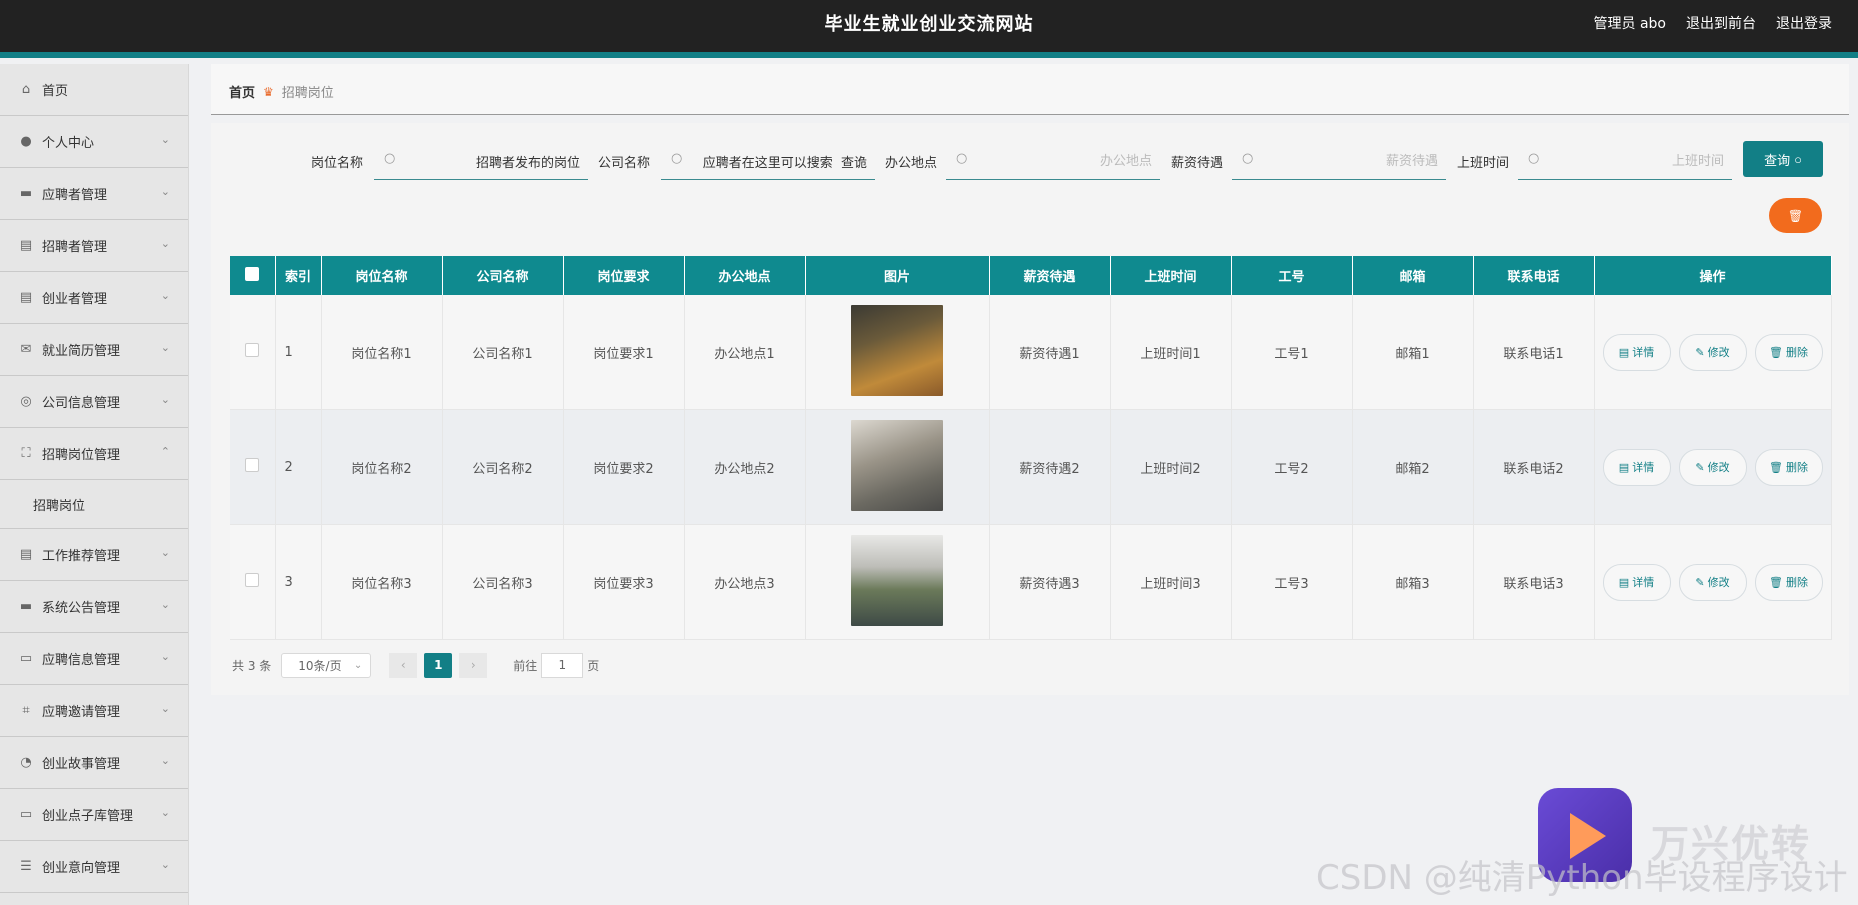 Image resolution: width=1858 pixels, height=905 pixels. Describe the element at coordinates (1292, 352) in the screenshot. I see `table-cell: 工号1` at that location.